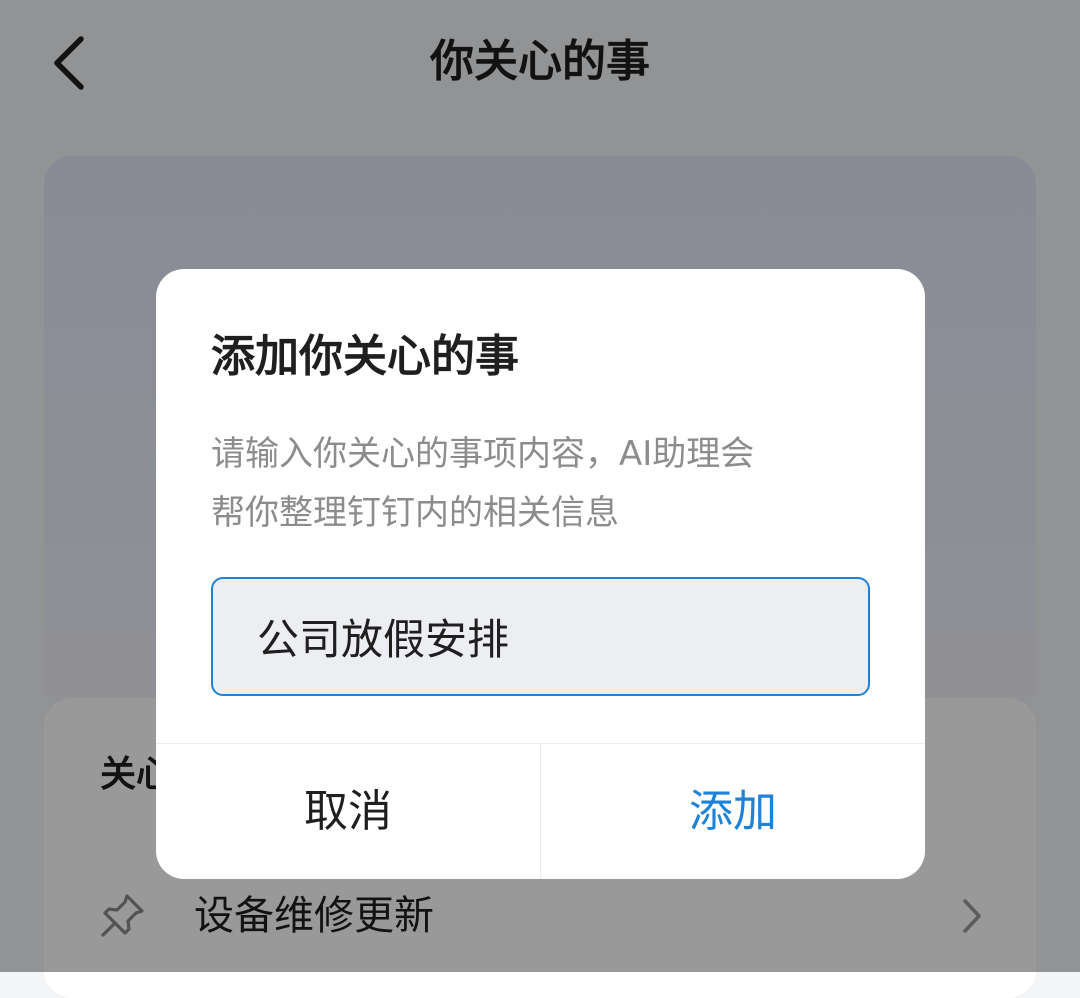 The height and width of the screenshot is (998, 1080). What do you see at coordinates (483, 454) in the screenshot?
I see `dialog-description-line-1: 请输入你关心的事项内容，AI助理会` at bounding box center [483, 454].